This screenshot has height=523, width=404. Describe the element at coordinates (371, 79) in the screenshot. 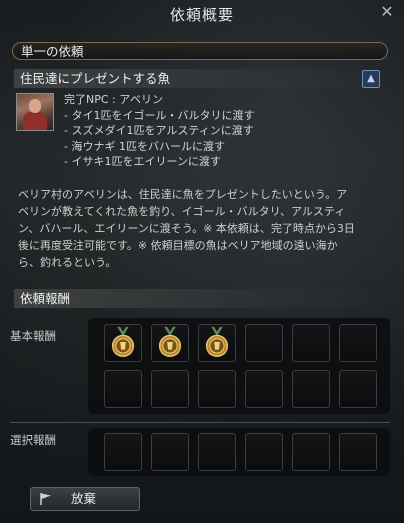

I see `collapse-icon: ▲` at that location.